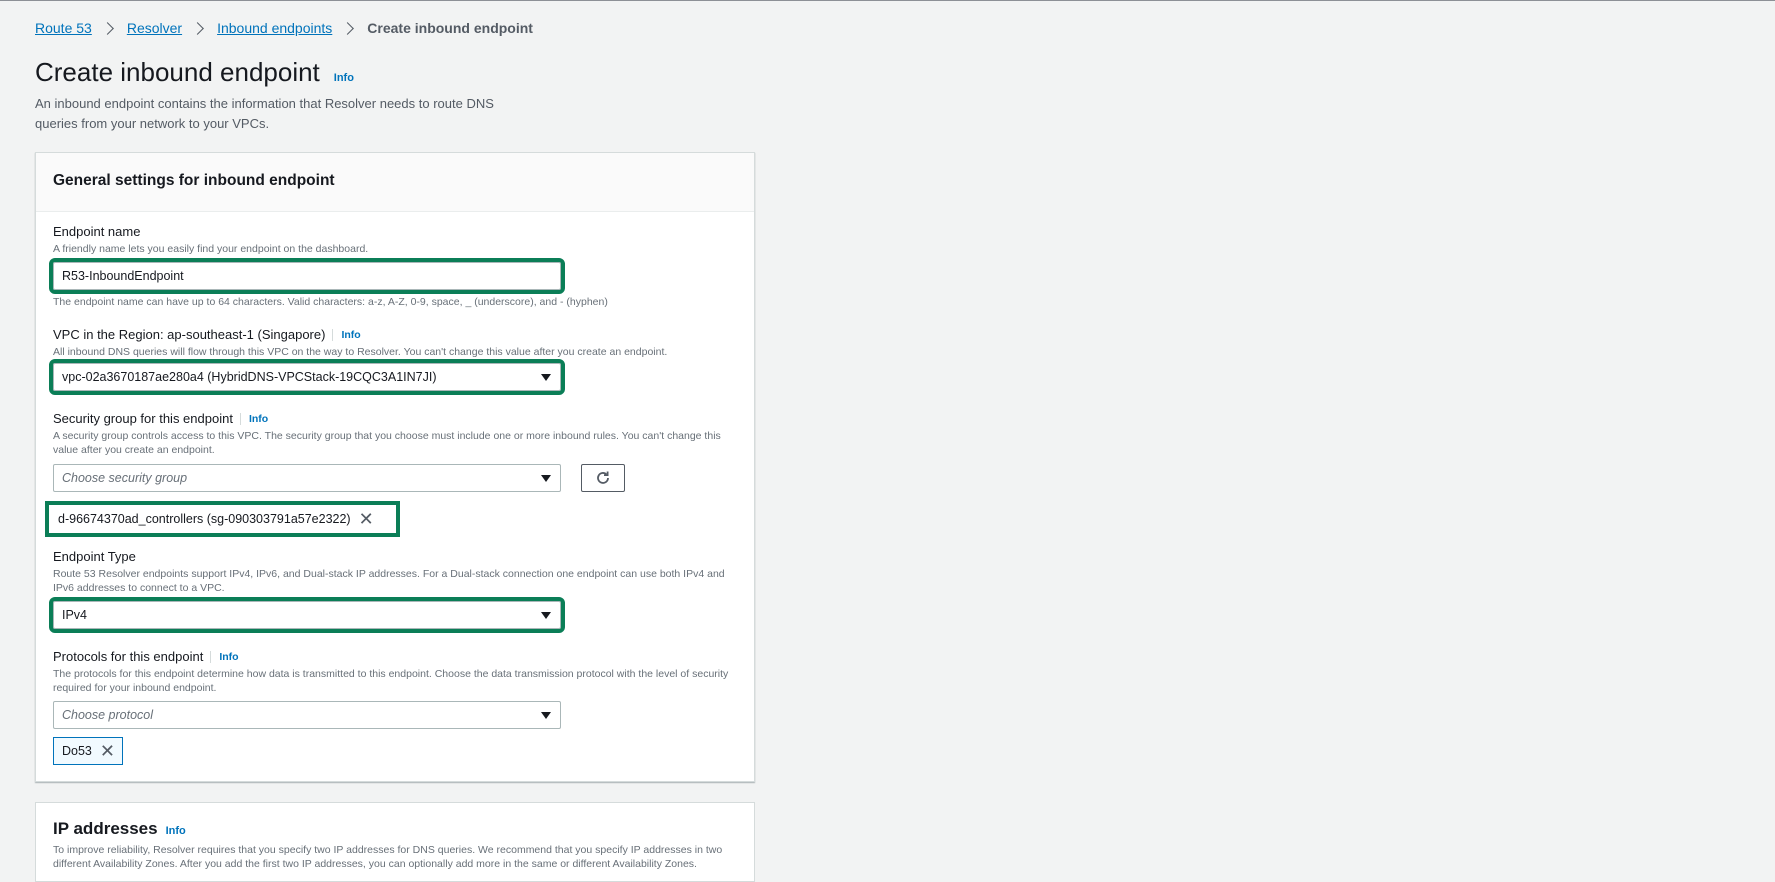 The image size is (1775, 882). Describe the element at coordinates (307, 615) in the screenshot. I see `endpoint-type-select: IPv4` at that location.